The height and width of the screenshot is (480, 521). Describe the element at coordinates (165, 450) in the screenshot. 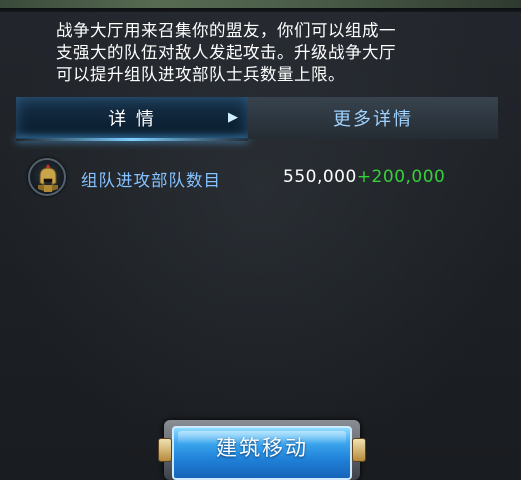

I see `button-left-ornament` at that location.